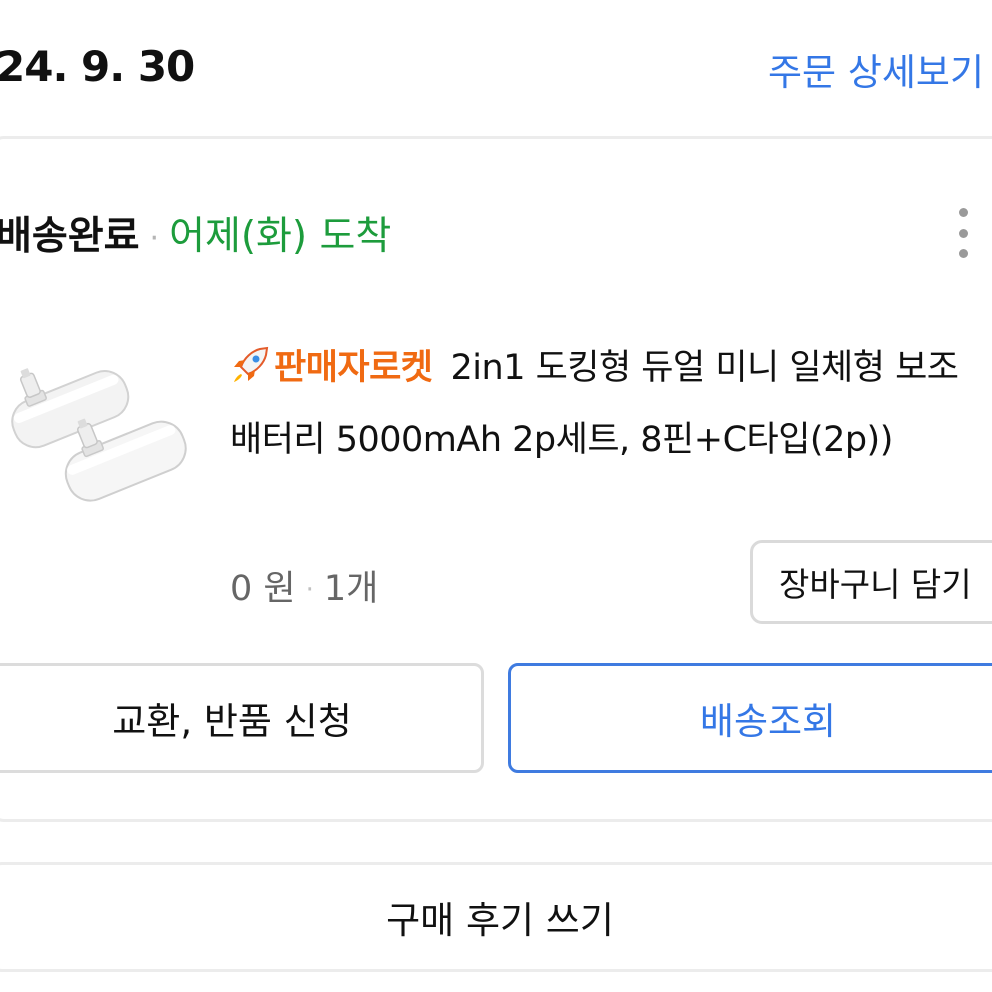  I want to click on write-review-button: 구매 후기 쓰기, so click(496, 917).